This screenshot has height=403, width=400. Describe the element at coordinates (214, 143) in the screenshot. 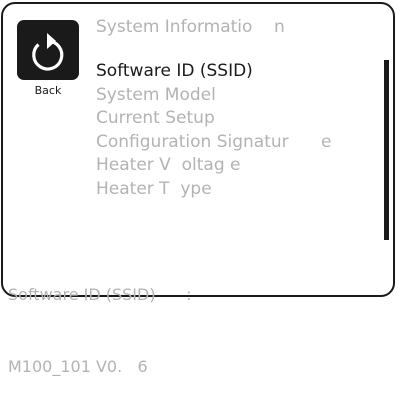

I see `menu-item-configuration-signature: Configuration Signatur e` at that location.